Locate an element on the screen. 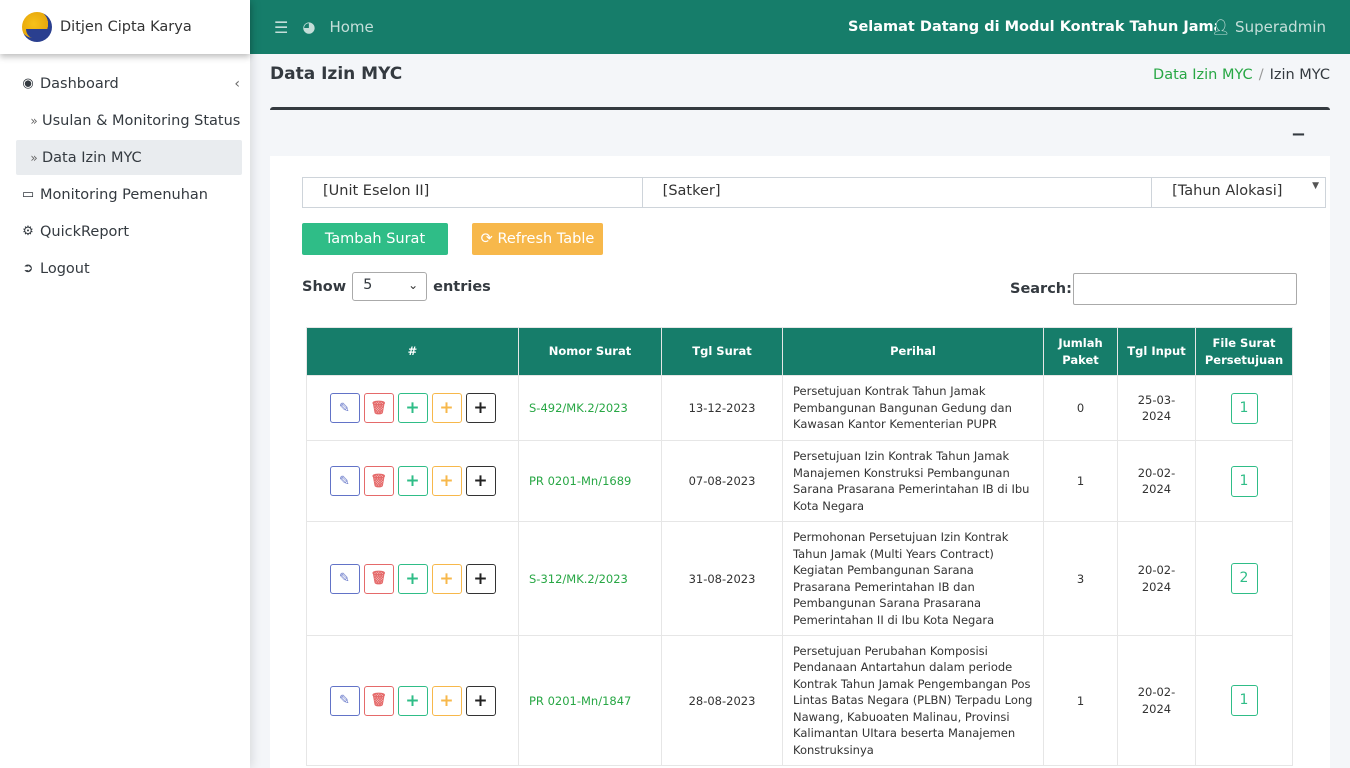 This screenshot has width=1350, height=768. cell-nomor-surat: PR 0201-Mn/1689 is located at coordinates (590, 481).